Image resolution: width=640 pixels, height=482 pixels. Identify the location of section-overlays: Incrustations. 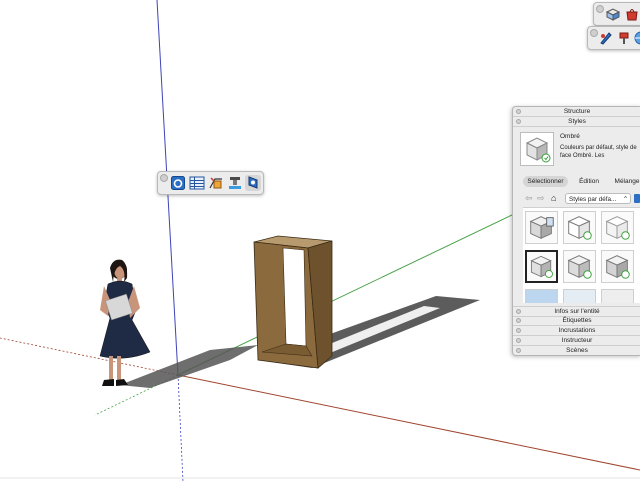
(576, 331).